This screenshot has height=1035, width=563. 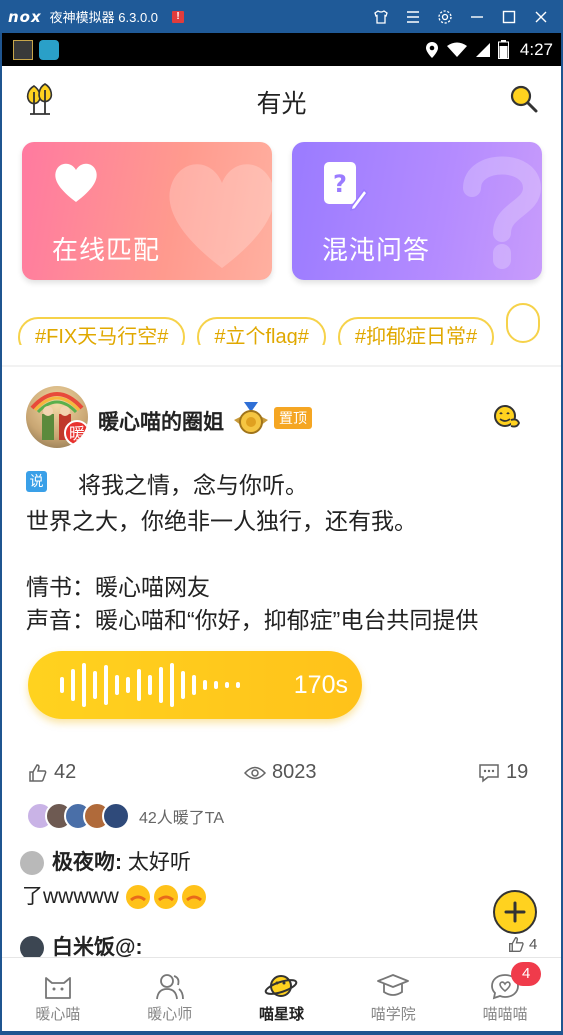 What do you see at coordinates (281, 366) in the screenshot?
I see `section-divider` at bounding box center [281, 366].